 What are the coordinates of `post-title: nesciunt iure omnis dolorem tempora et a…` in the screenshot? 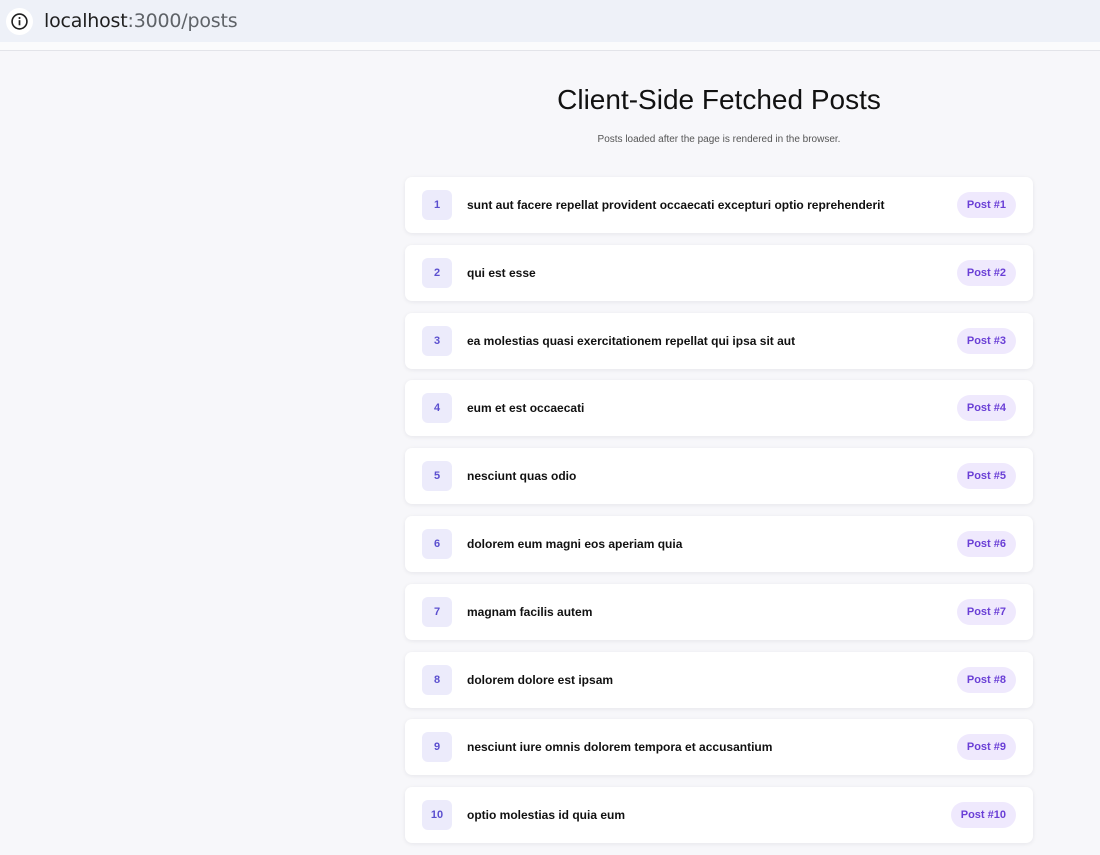 It's located at (620, 747).